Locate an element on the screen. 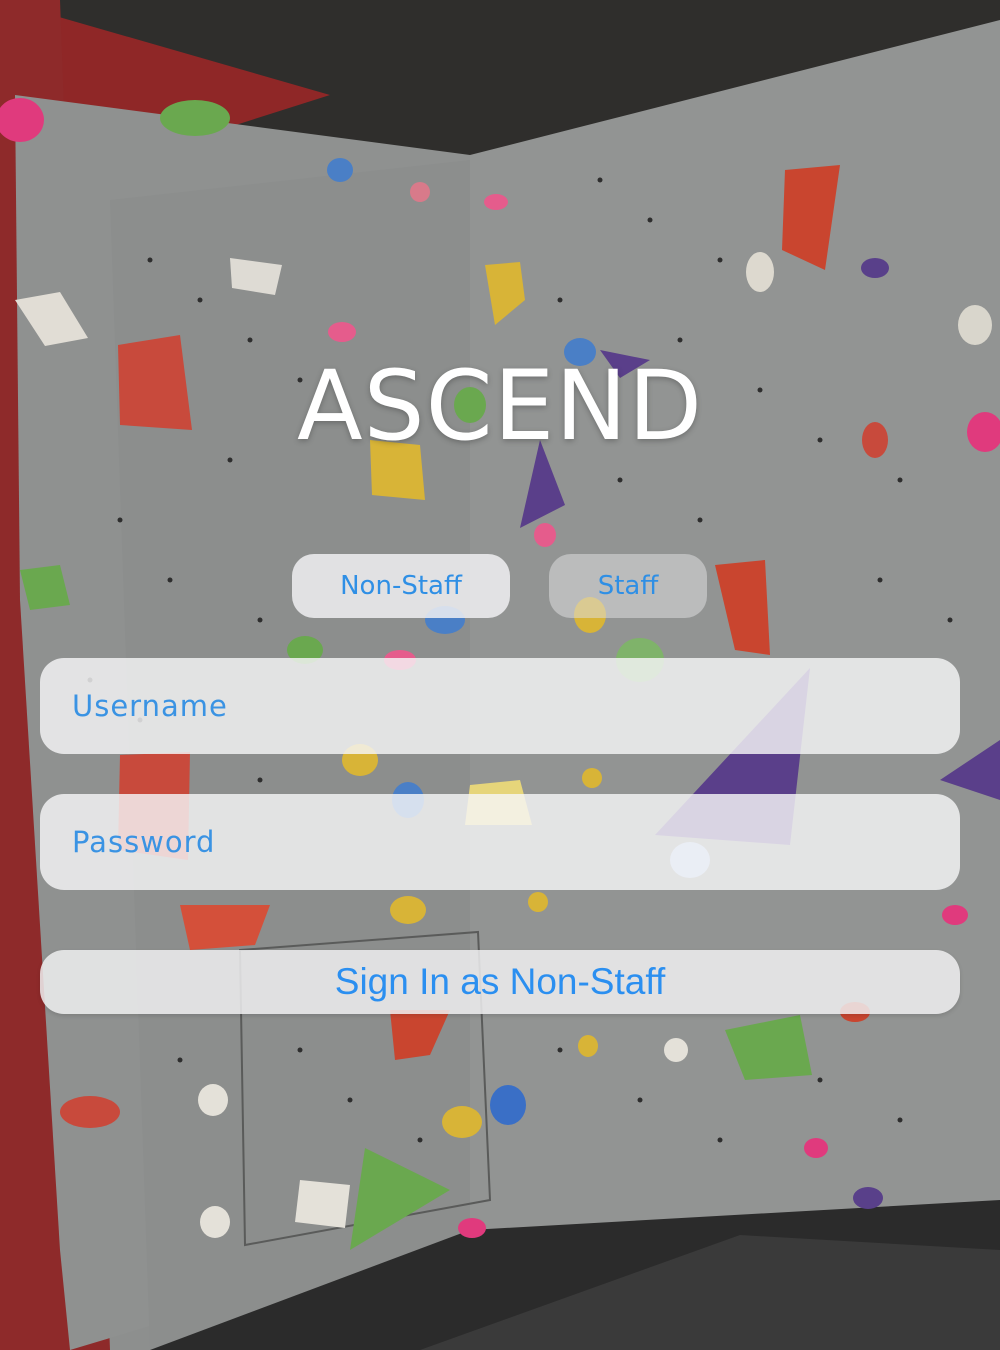 The image size is (1000, 1350). username-input is located at coordinates (515, 706).